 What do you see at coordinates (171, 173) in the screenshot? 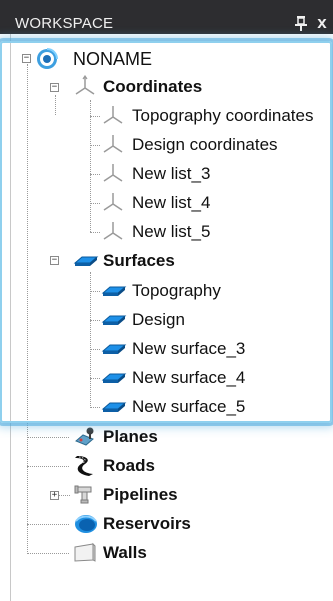
I see `tree-node-label: New list_3` at bounding box center [171, 173].